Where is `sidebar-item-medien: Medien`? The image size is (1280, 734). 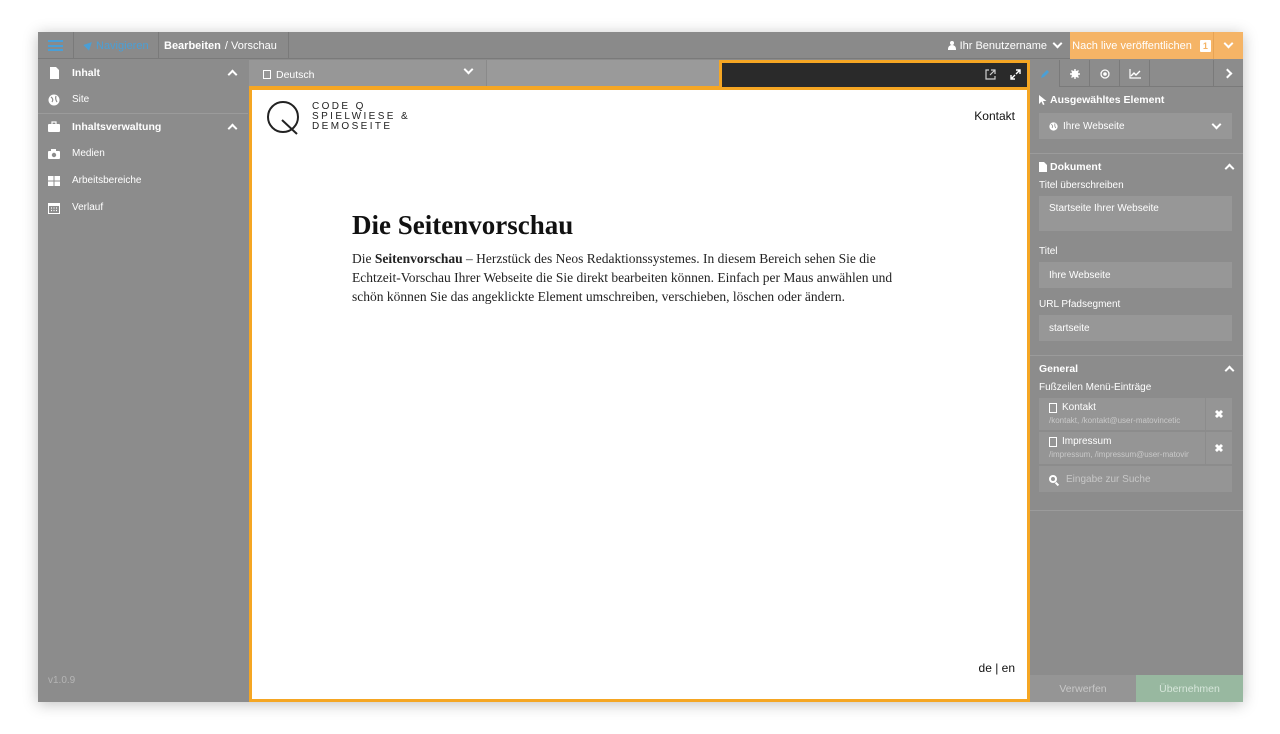 sidebar-item-medien: Medien is located at coordinates (143, 153).